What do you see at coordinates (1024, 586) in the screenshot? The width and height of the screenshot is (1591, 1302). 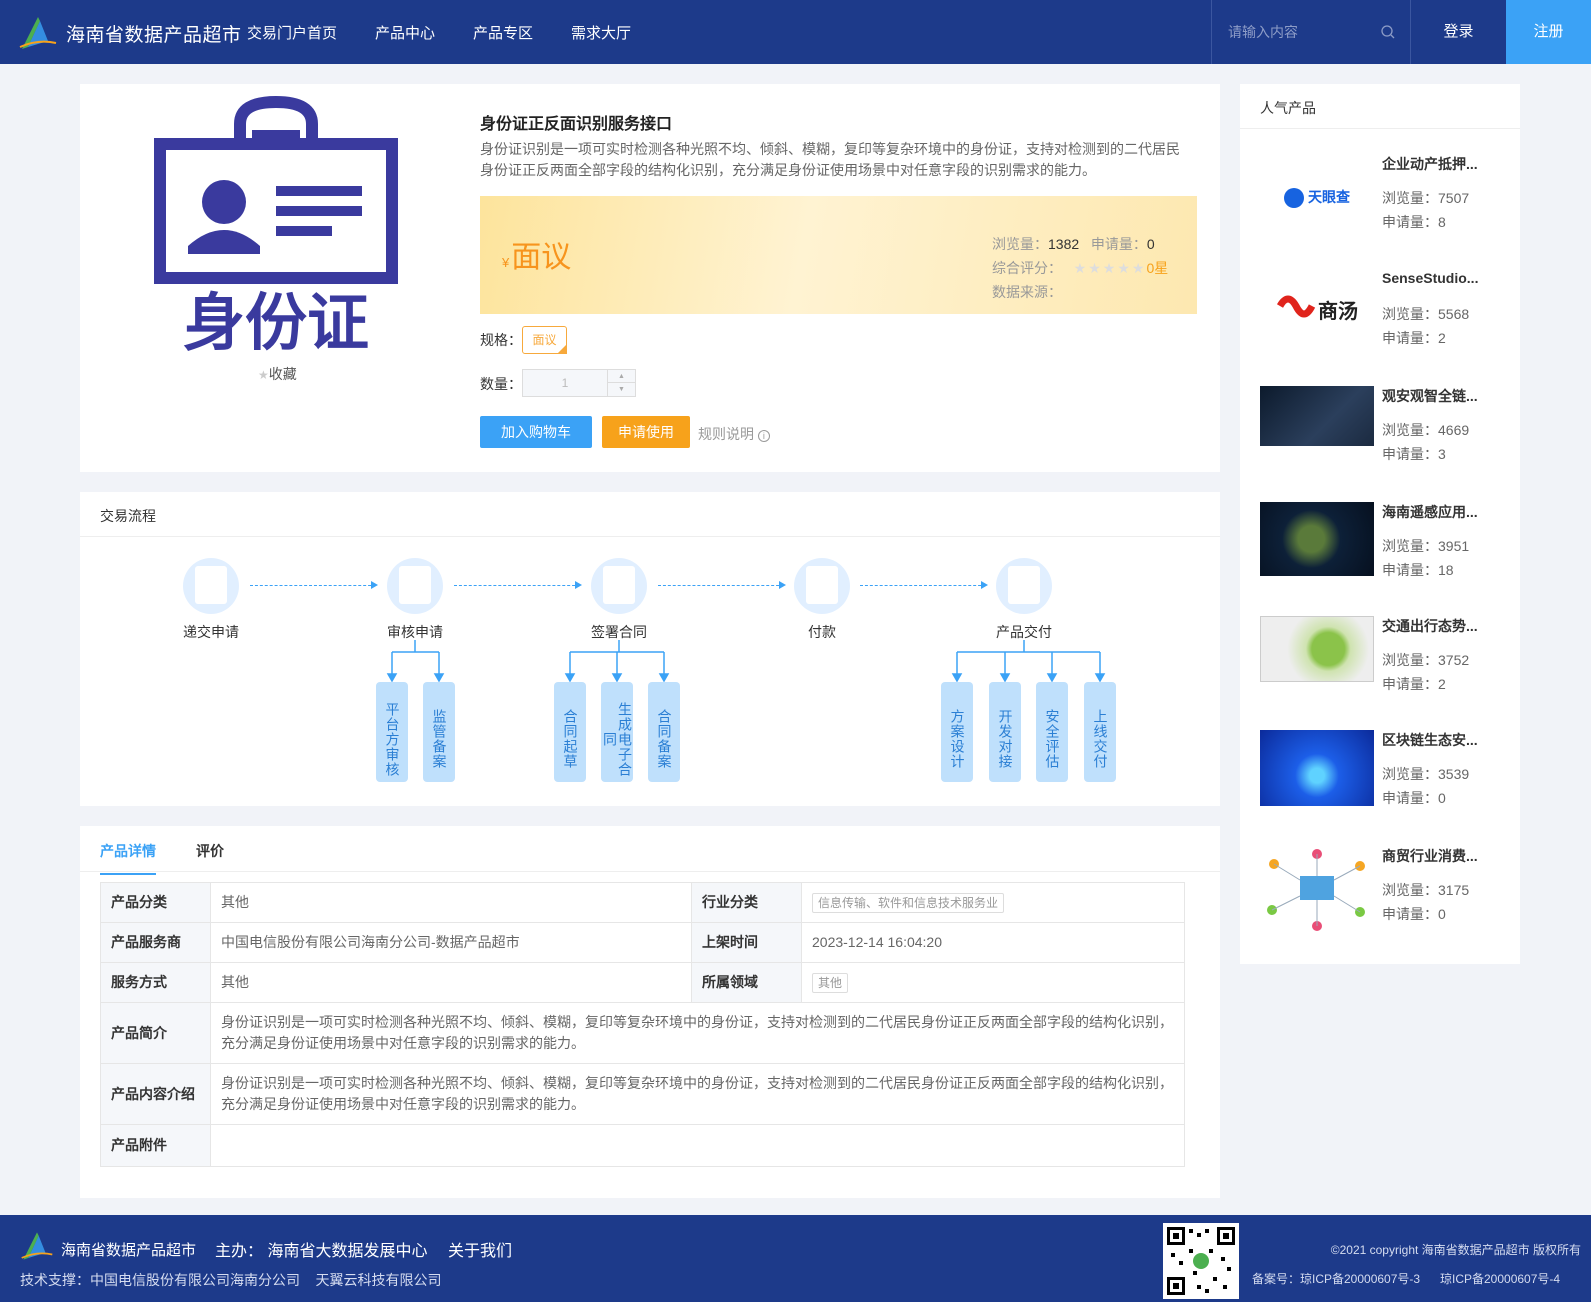 I see `deliver-icon` at bounding box center [1024, 586].